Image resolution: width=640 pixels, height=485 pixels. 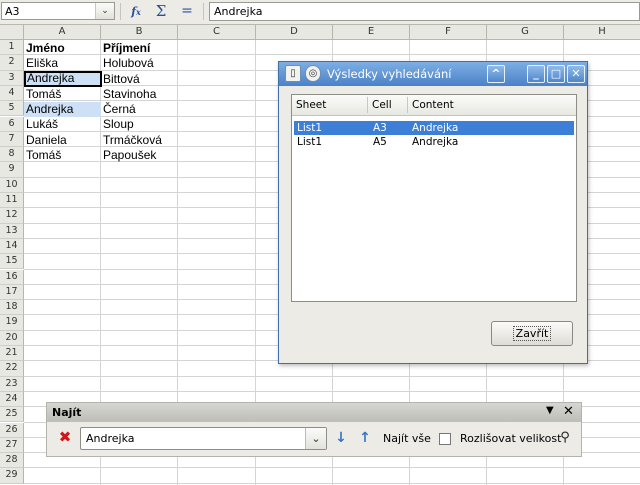 I want to click on toolbar-separator, so click(x=203, y=11).